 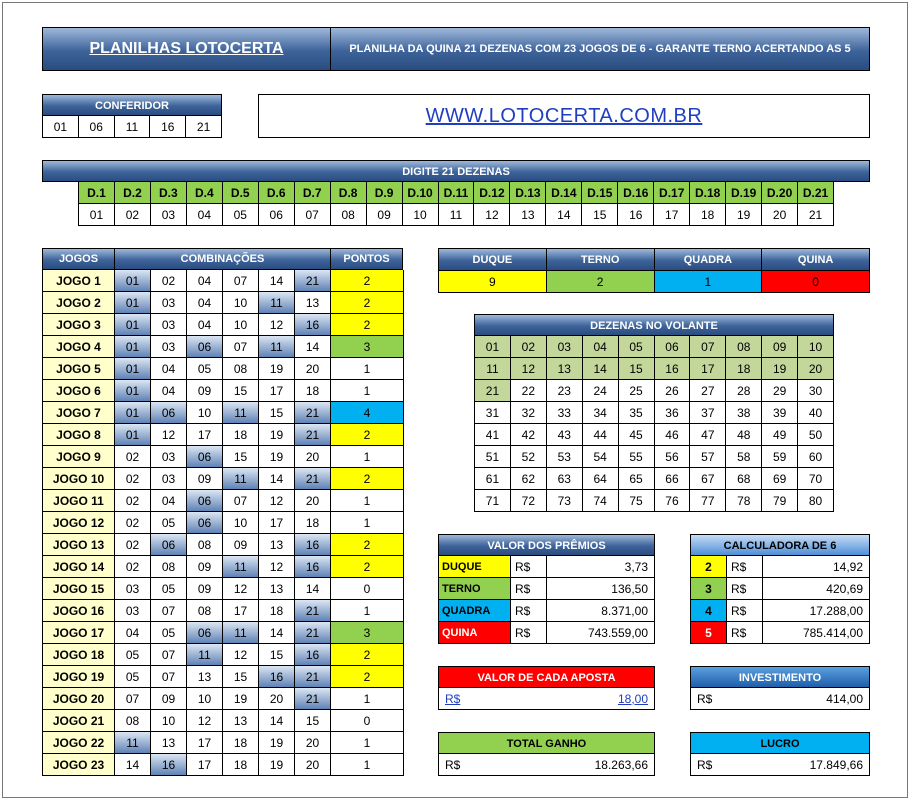 I want to click on volante-number: 52, so click(x=528, y=457).